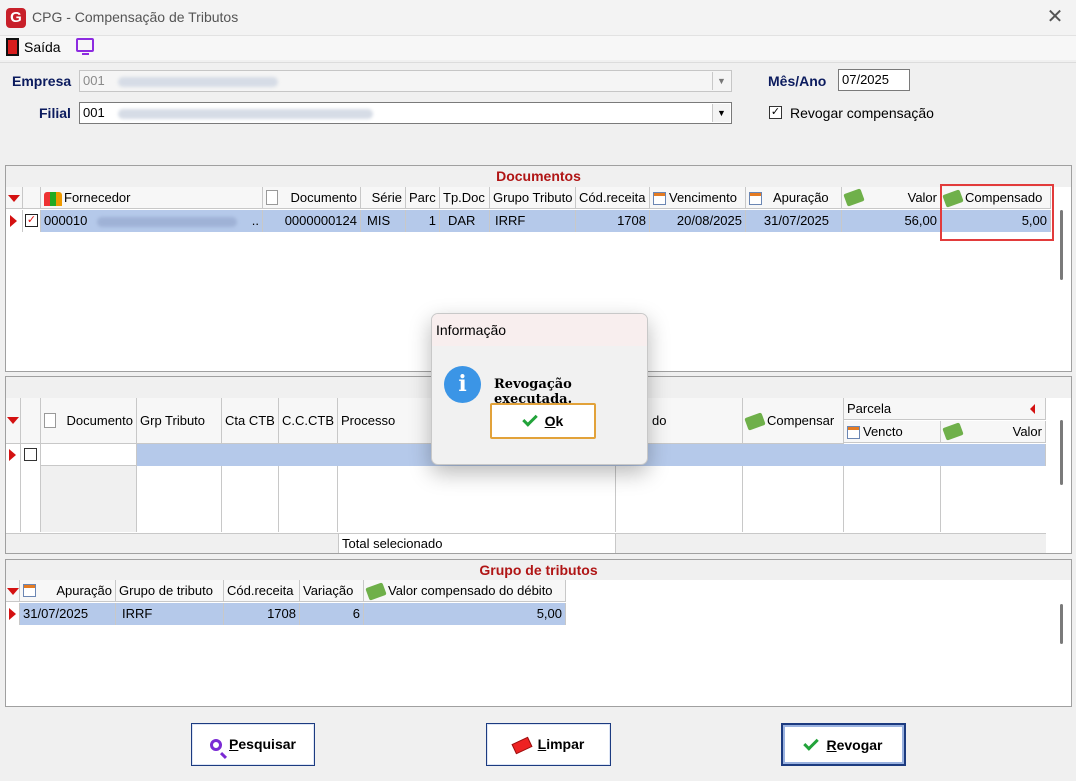  What do you see at coordinates (997, 212) in the screenshot?
I see `highlight-box` at bounding box center [997, 212].